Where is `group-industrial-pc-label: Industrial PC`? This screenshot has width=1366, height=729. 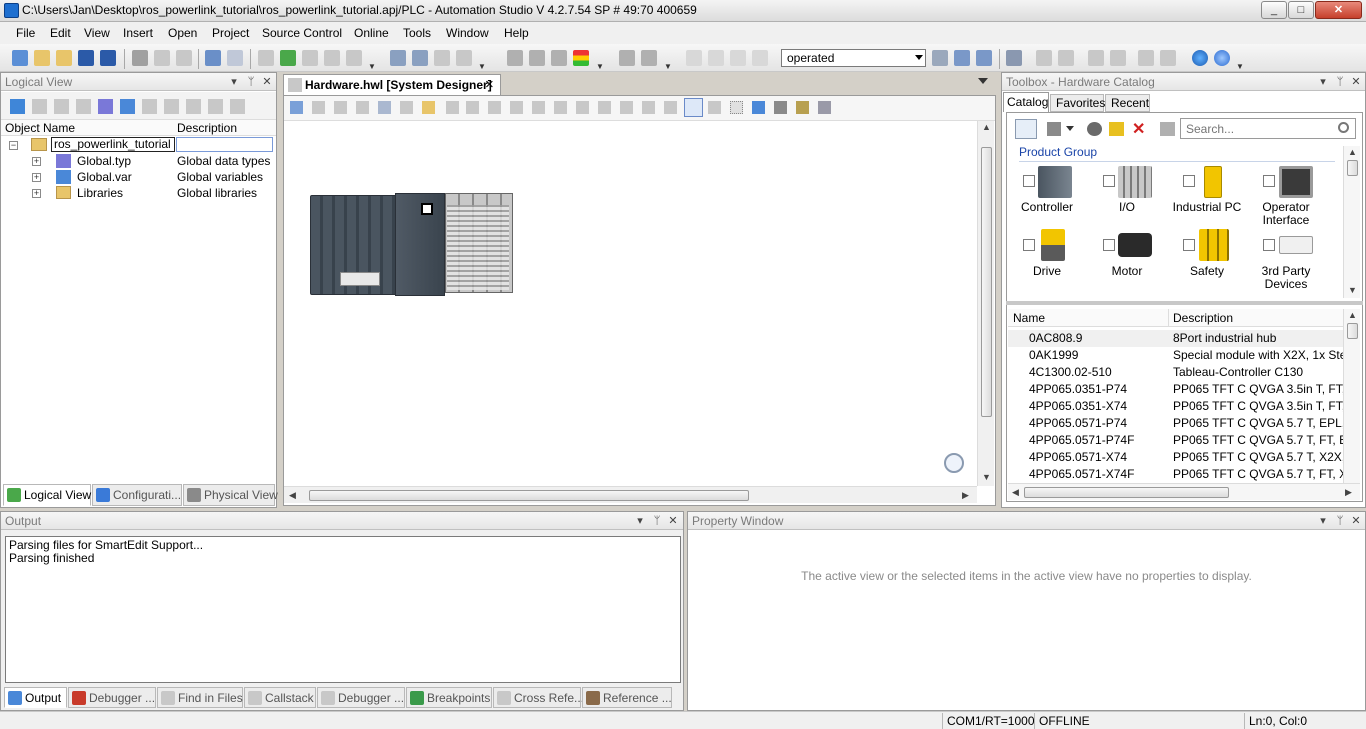
group-industrial-pc-label: Industrial PC is located at coordinates (1207, 207).